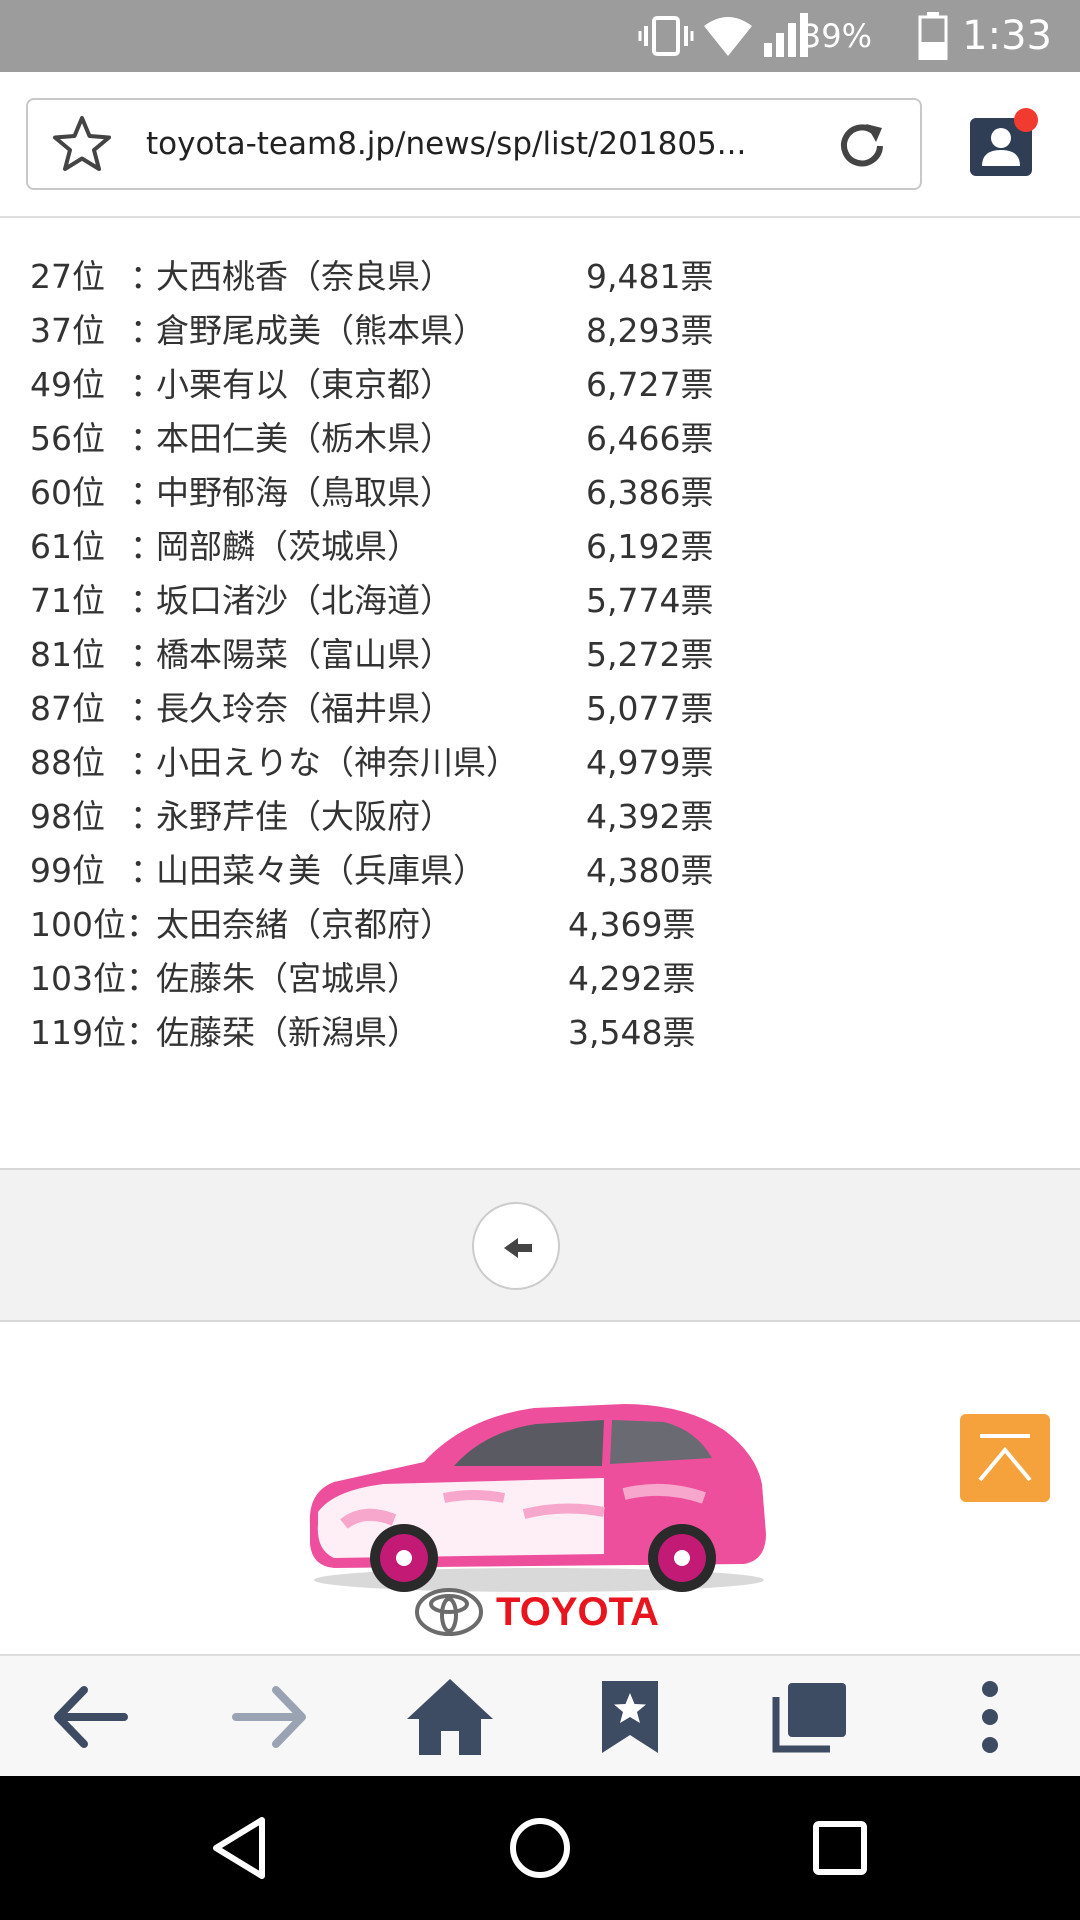  I want to click on system-nav-bar, so click(540, 1848).